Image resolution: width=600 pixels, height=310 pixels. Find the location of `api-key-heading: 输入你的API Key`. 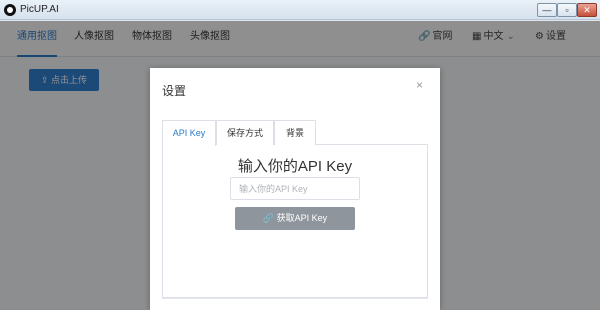

api-key-heading: 输入你的API Key is located at coordinates (295, 166).